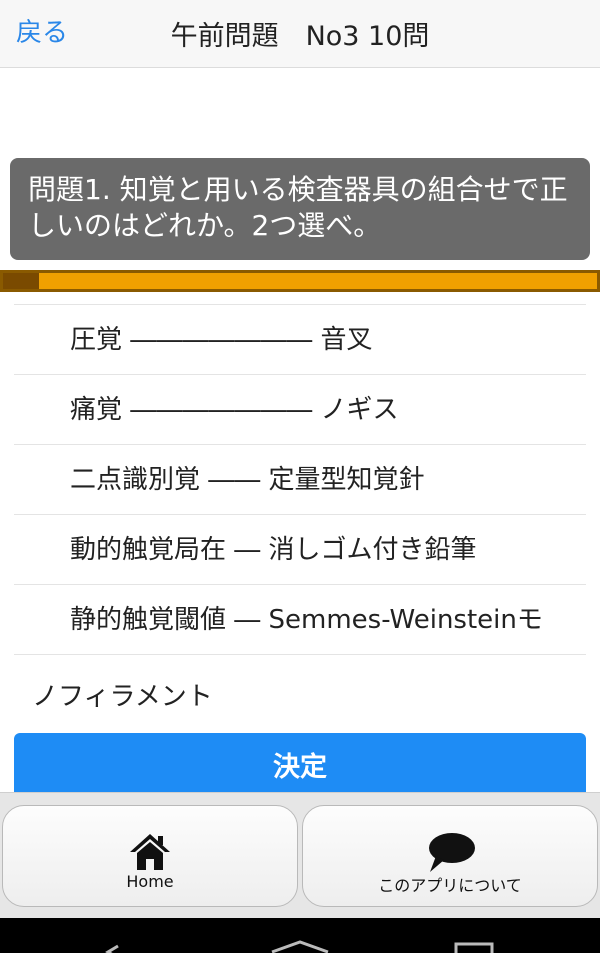 The image size is (600, 953). Describe the element at coordinates (300, 410) in the screenshot. I see `choice-item-2: 痛覚 ――――――― ノギス` at that location.